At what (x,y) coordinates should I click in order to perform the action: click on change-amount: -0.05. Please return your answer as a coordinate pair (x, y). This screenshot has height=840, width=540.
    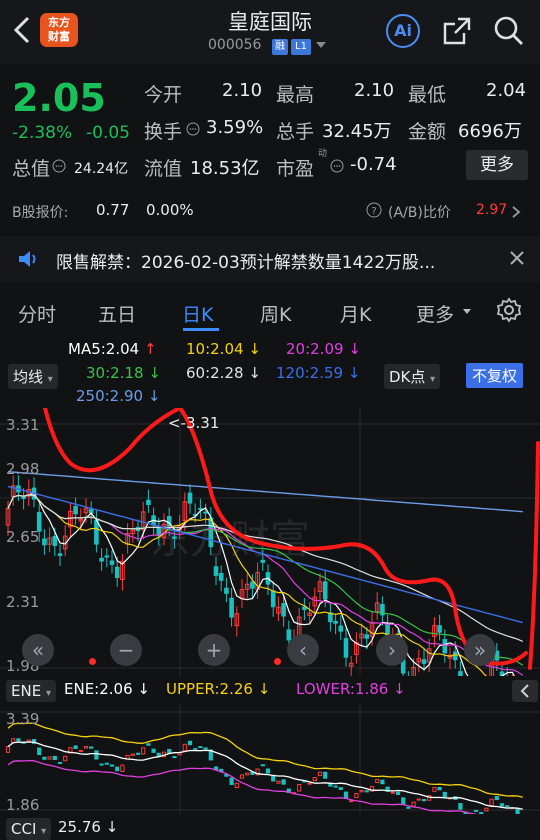
    Looking at the image, I should click on (108, 133).